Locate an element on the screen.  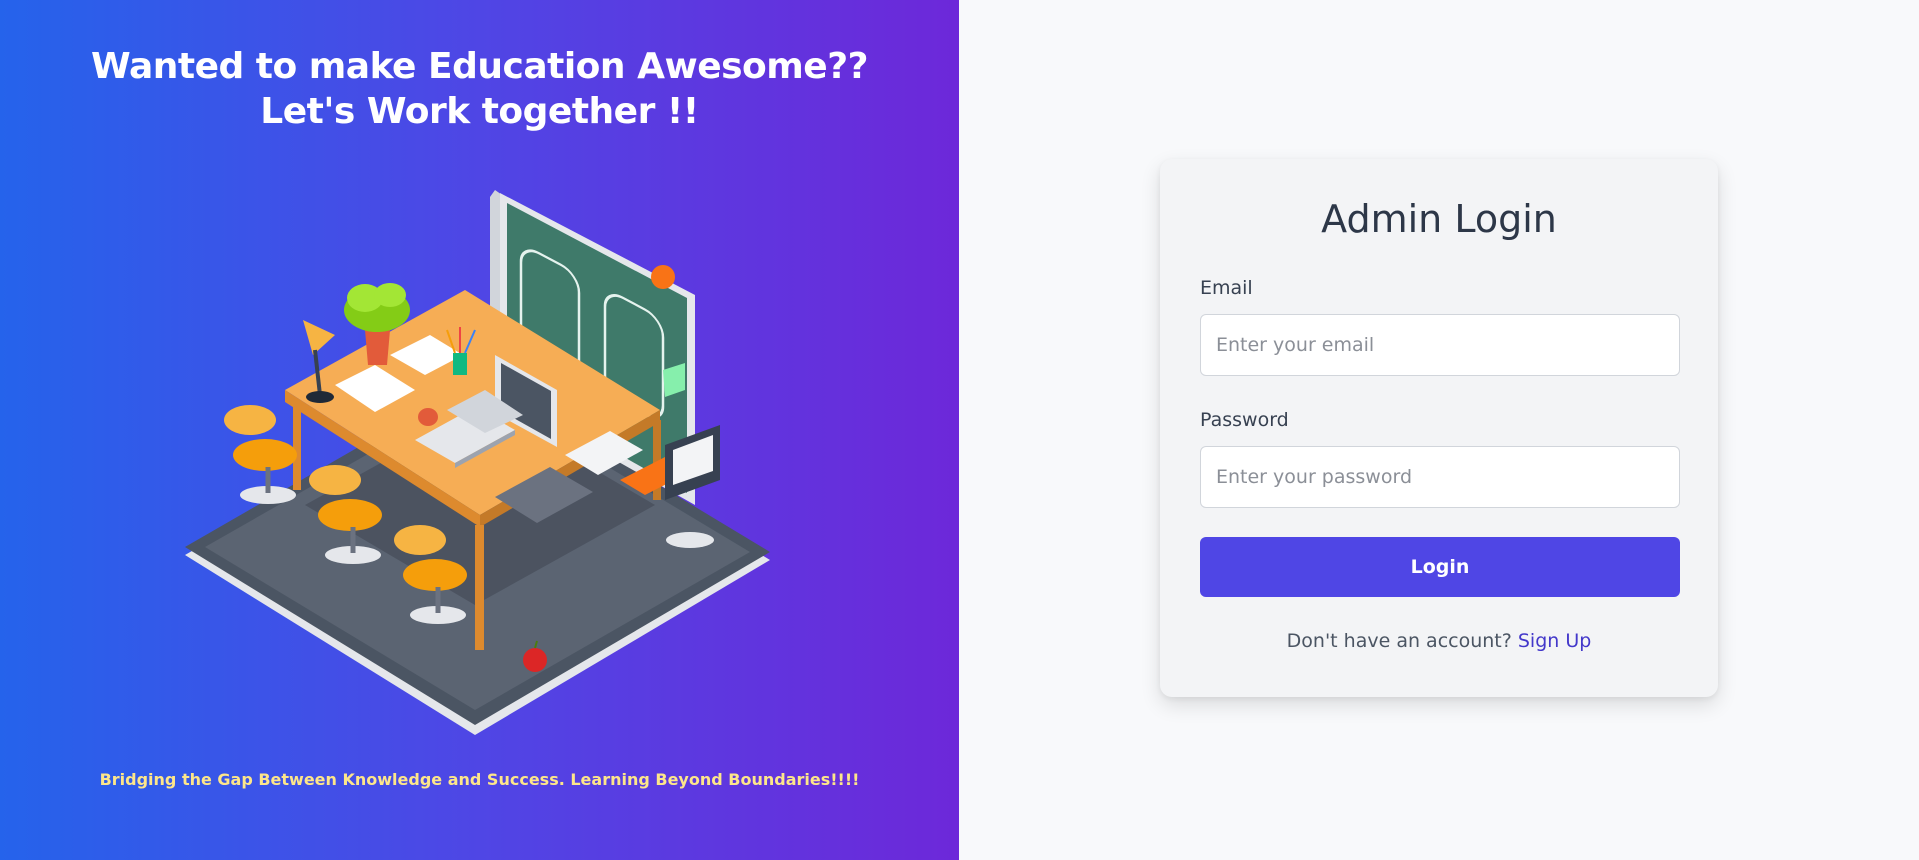
email-label: Email is located at coordinates (1226, 288).